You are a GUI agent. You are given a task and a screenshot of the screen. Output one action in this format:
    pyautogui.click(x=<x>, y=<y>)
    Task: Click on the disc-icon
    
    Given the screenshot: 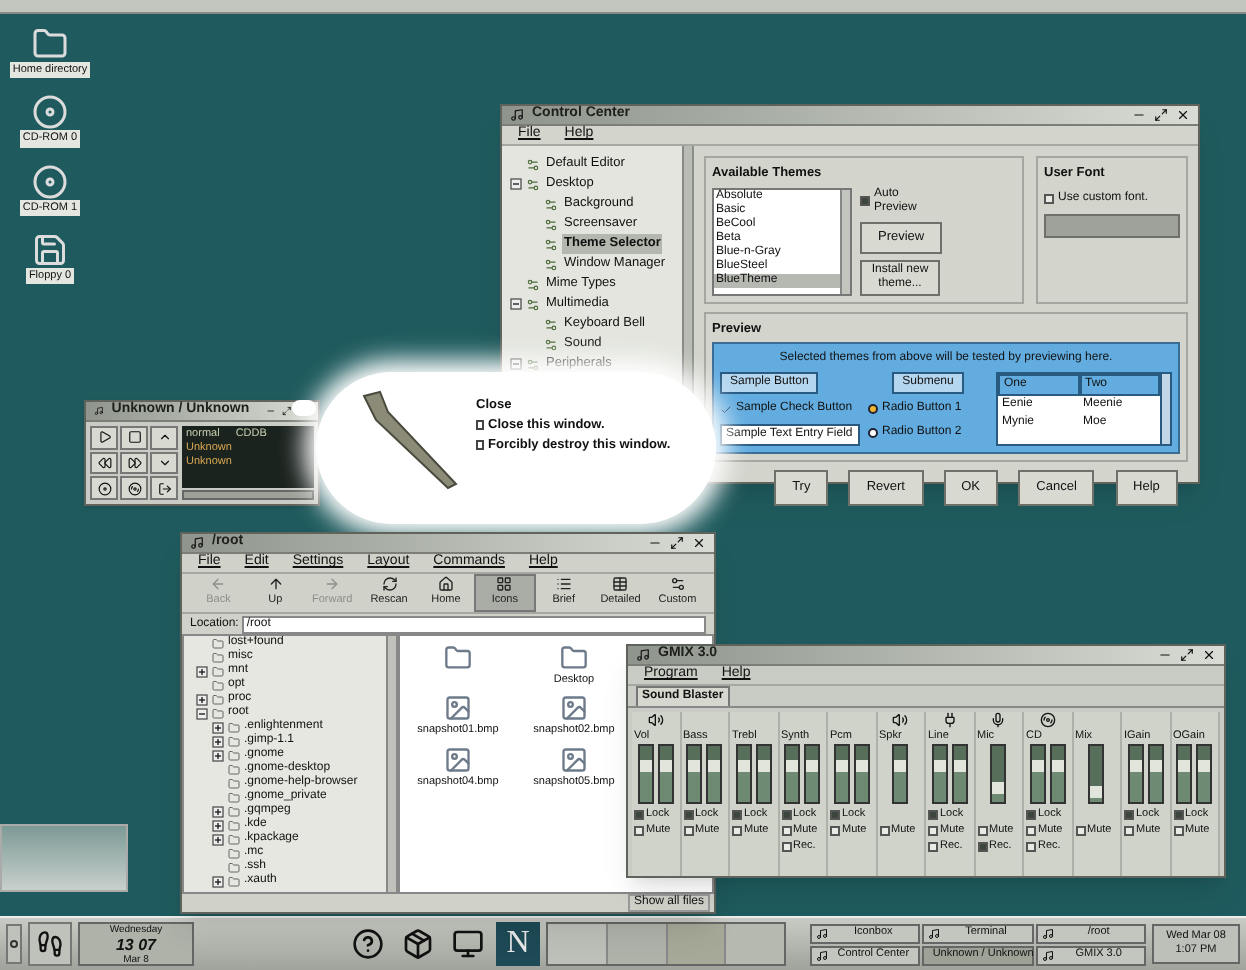 What is the action you would take?
    pyautogui.click(x=104, y=488)
    